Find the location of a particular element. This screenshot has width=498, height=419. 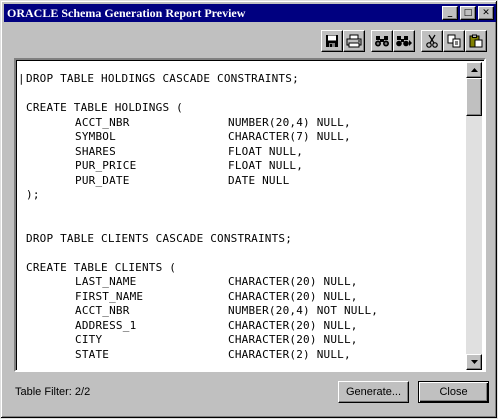

scroll-thumb is located at coordinates (474, 97).